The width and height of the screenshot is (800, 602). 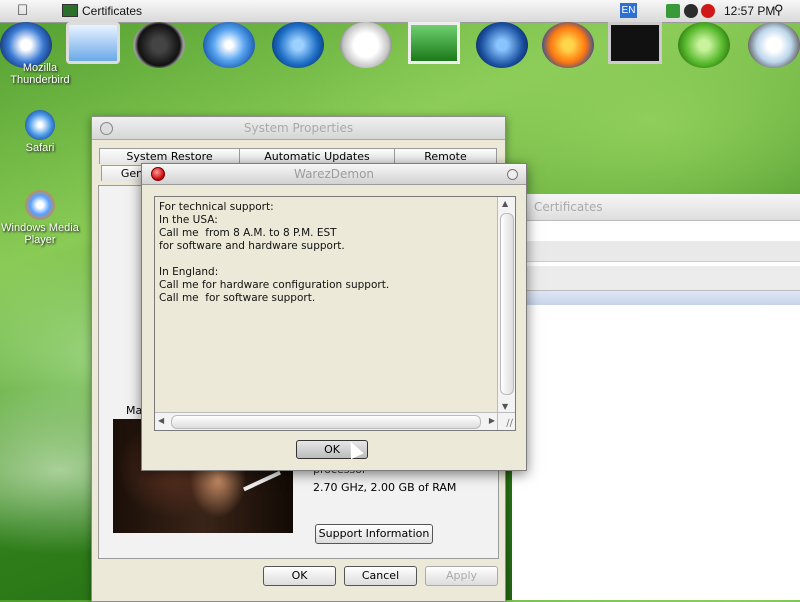 What do you see at coordinates (656, 298) in the screenshot?
I see `certificates-selected-row` at bounding box center [656, 298].